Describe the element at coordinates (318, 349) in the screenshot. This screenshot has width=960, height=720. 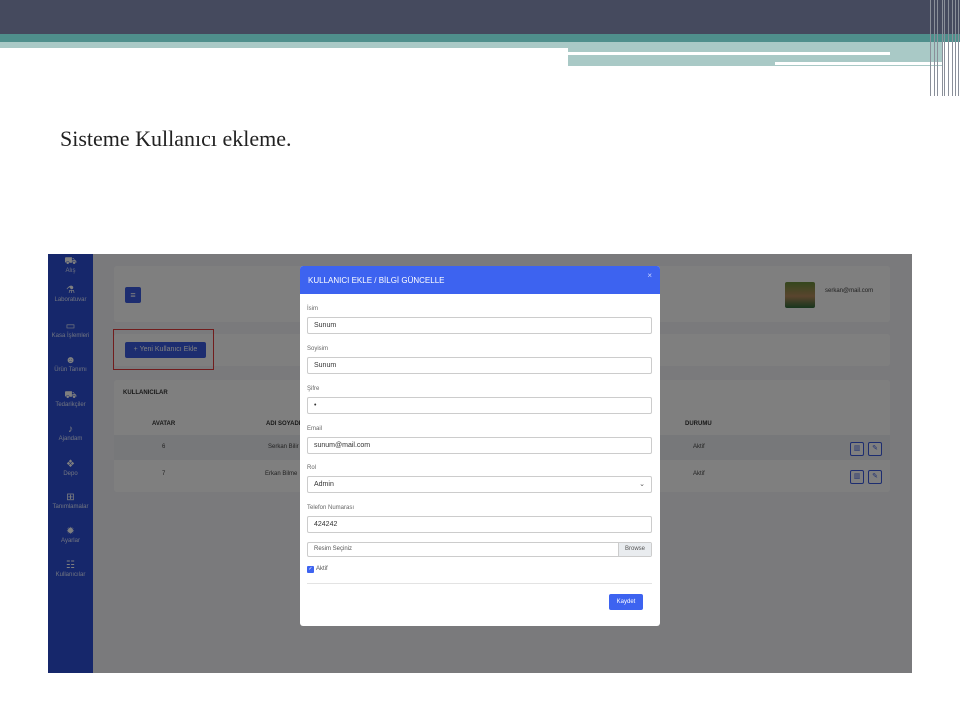
I see `surname-label: Soyisim` at that location.